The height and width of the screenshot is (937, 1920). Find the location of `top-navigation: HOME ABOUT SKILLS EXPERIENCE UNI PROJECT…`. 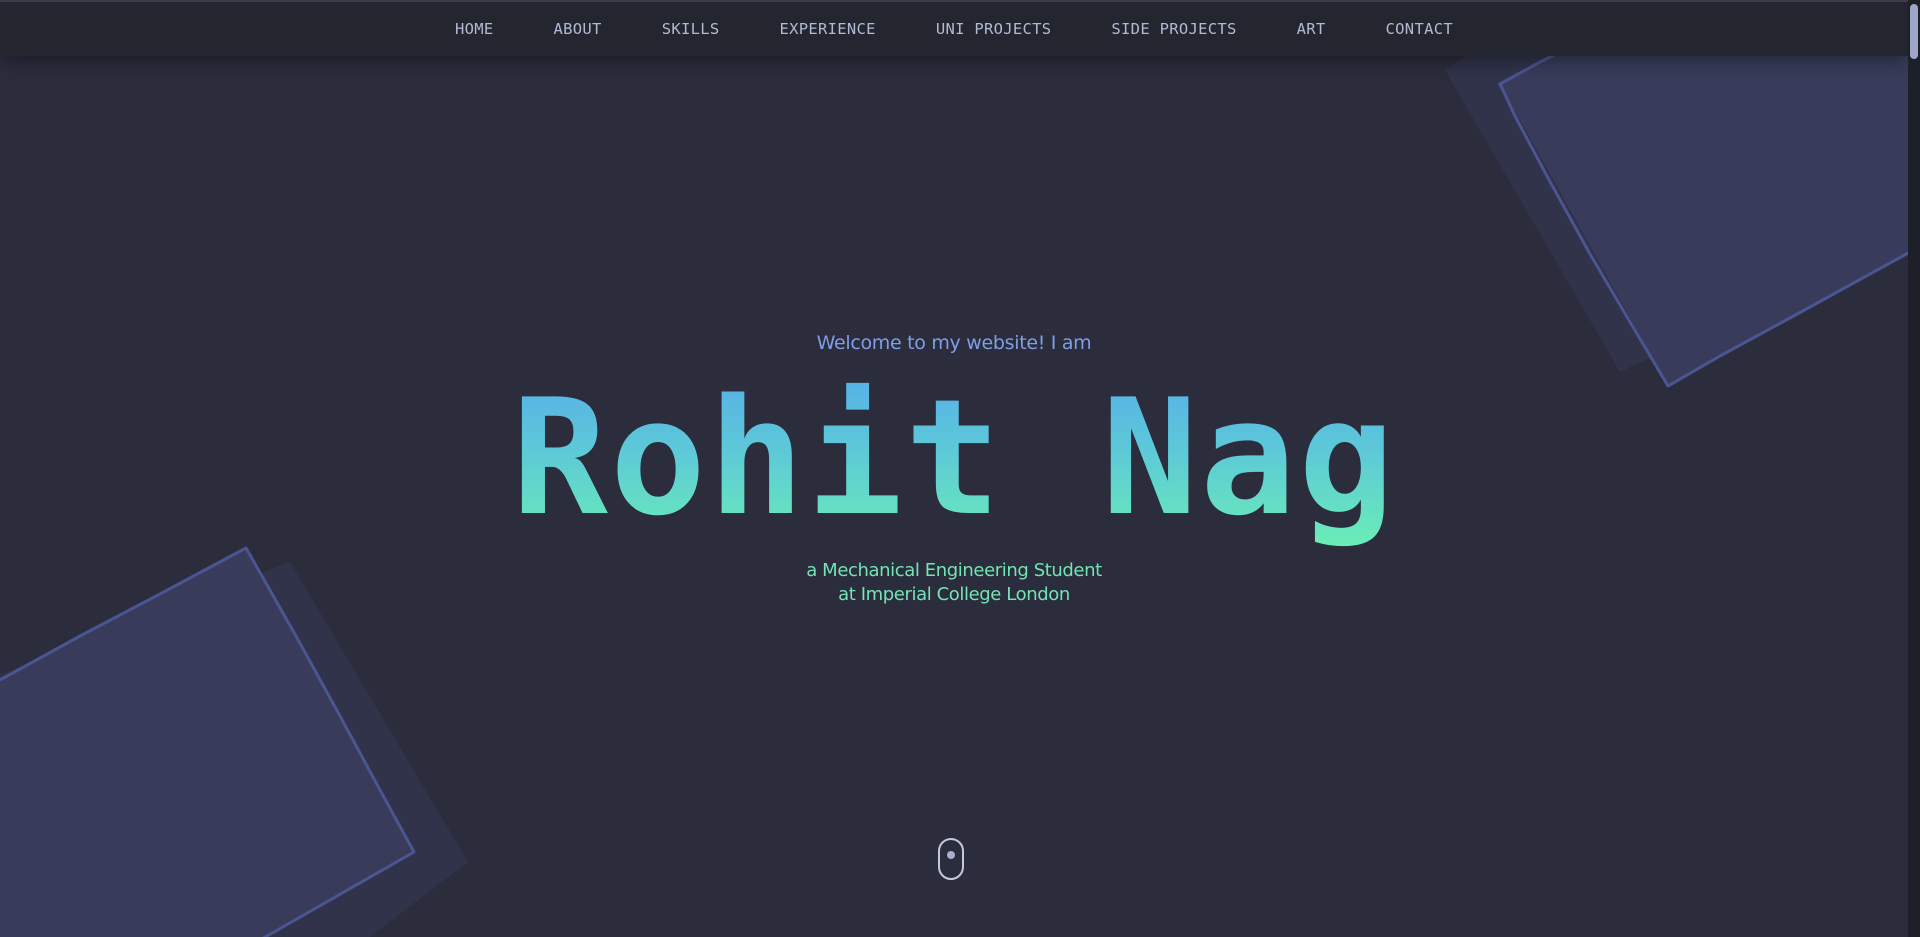

top-navigation: HOME ABOUT SKILLS EXPERIENCE UNI PROJECT… is located at coordinates (954, 28).